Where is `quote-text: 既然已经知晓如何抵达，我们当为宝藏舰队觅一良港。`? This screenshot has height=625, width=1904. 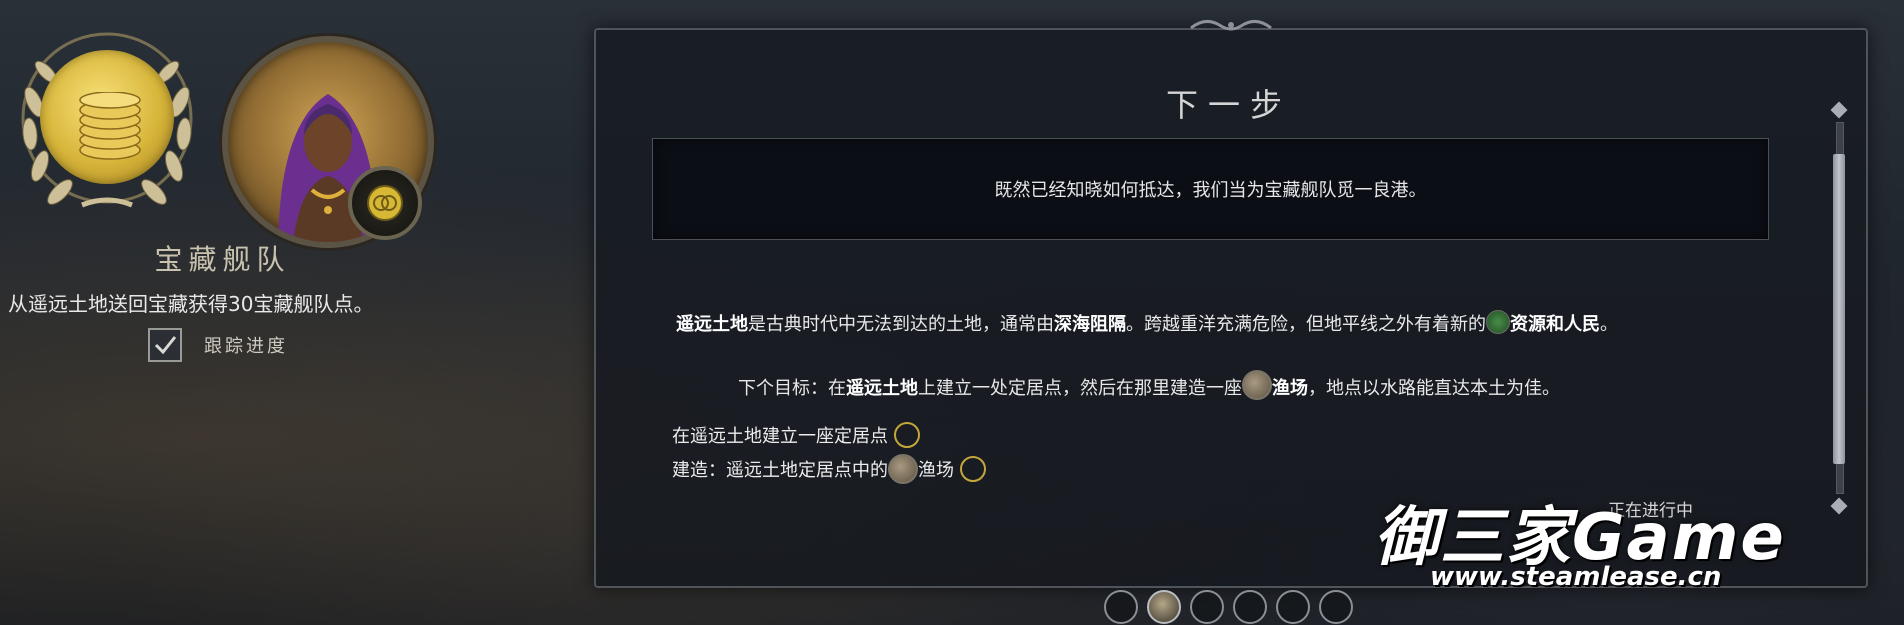
quote-text: 既然已经知晓如何抵达，我们当为宝藏舰队觅一良港。 is located at coordinates (1210, 190).